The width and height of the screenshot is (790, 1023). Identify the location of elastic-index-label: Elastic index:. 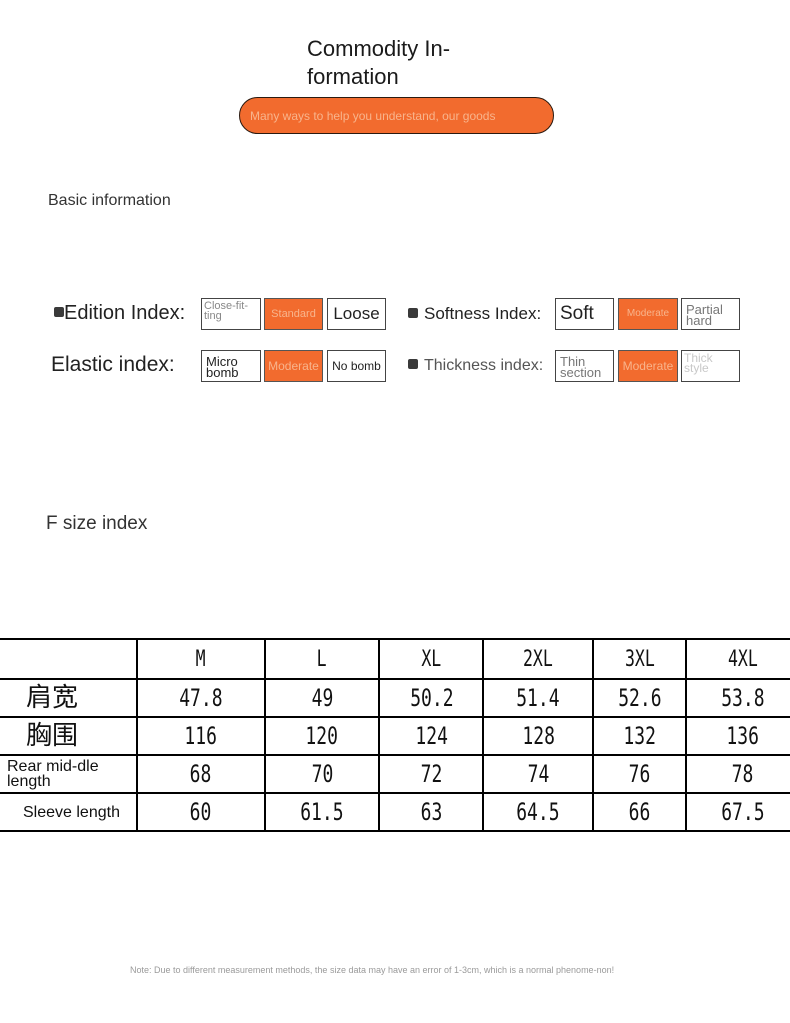
(113, 364).